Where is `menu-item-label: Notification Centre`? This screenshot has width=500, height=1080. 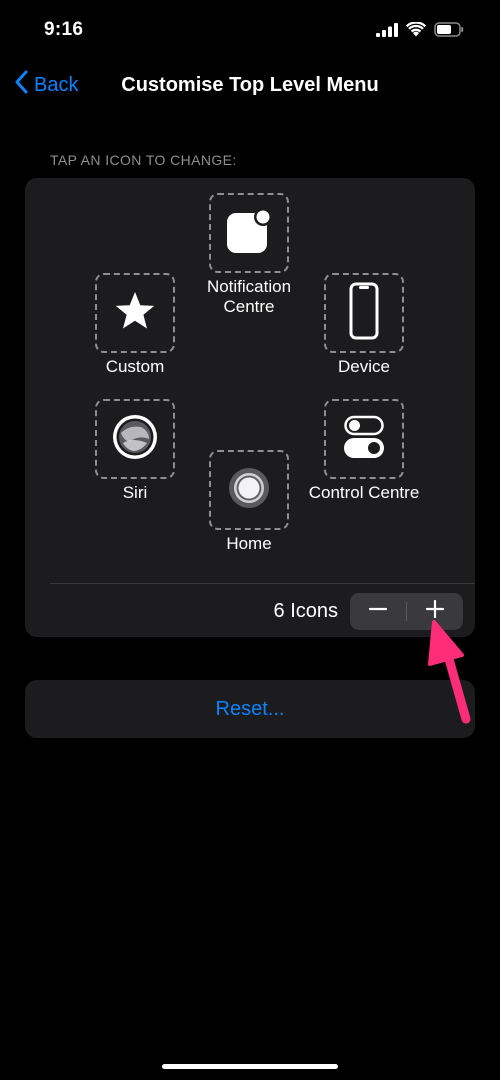
menu-item-label: Notification Centre is located at coordinates (249, 296).